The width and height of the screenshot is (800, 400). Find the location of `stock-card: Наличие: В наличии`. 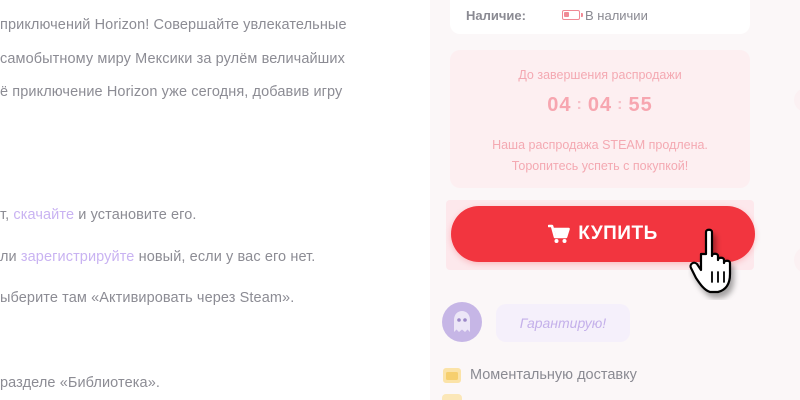

stock-card: Наличие: В наличии is located at coordinates (600, 17).